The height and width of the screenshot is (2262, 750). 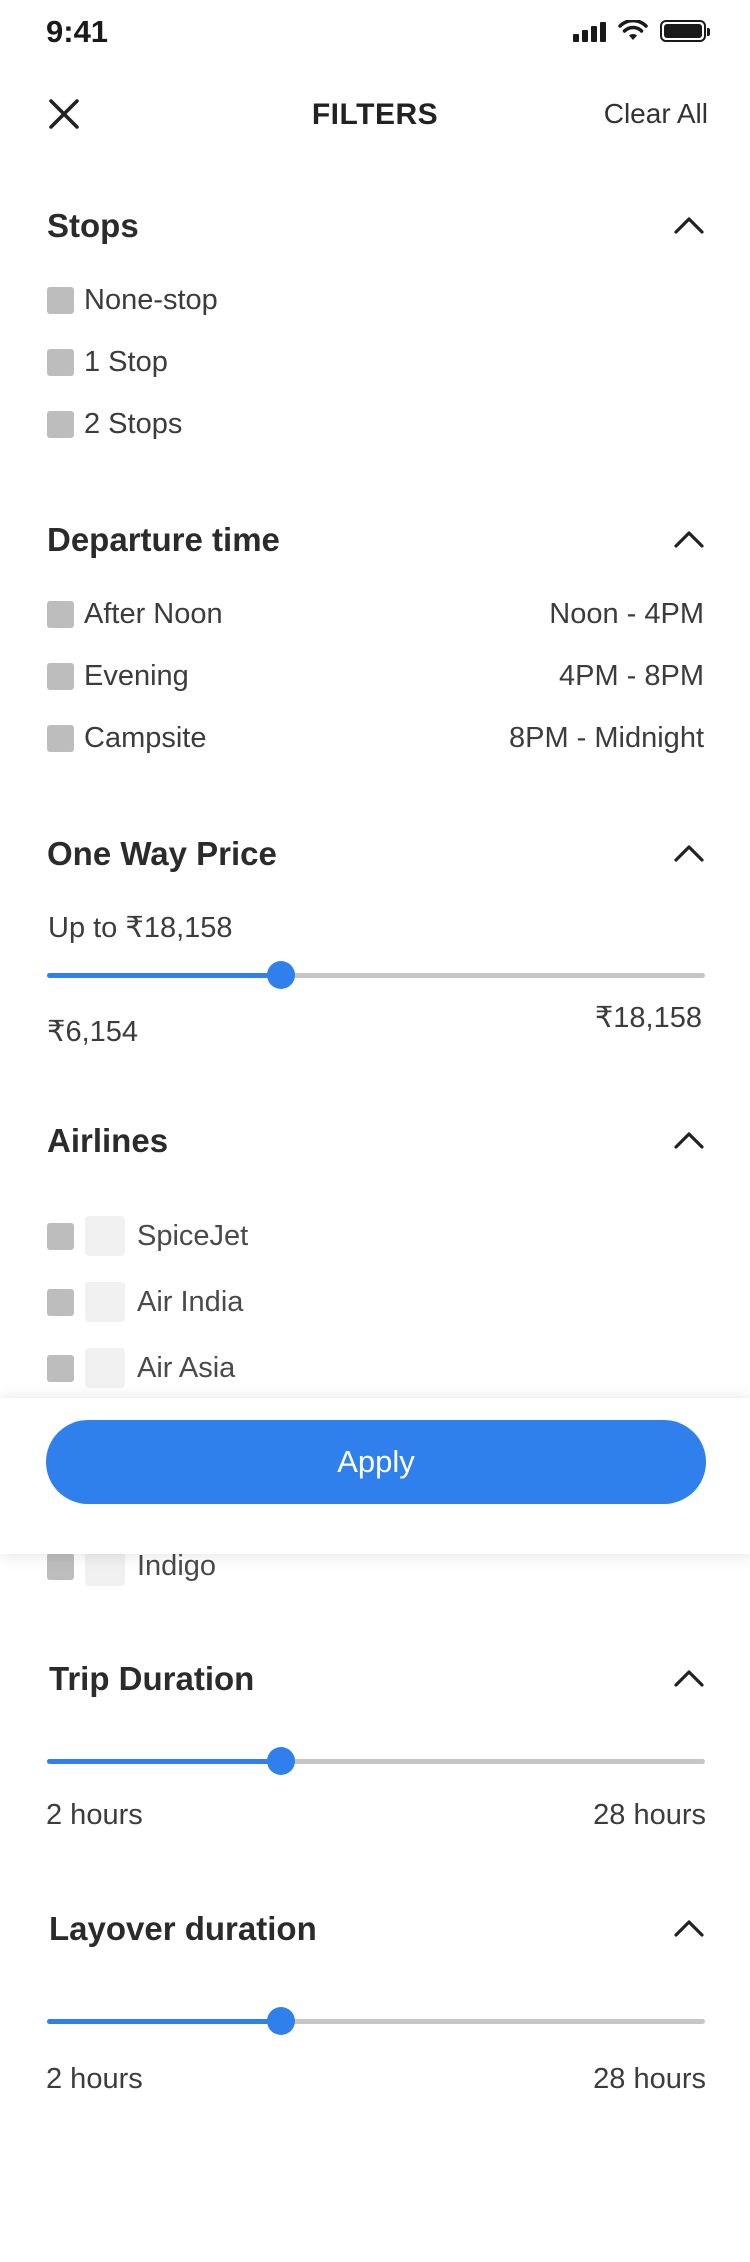 What do you see at coordinates (375, 114) in the screenshot?
I see `filters-header: FILTERS Clear All` at bounding box center [375, 114].